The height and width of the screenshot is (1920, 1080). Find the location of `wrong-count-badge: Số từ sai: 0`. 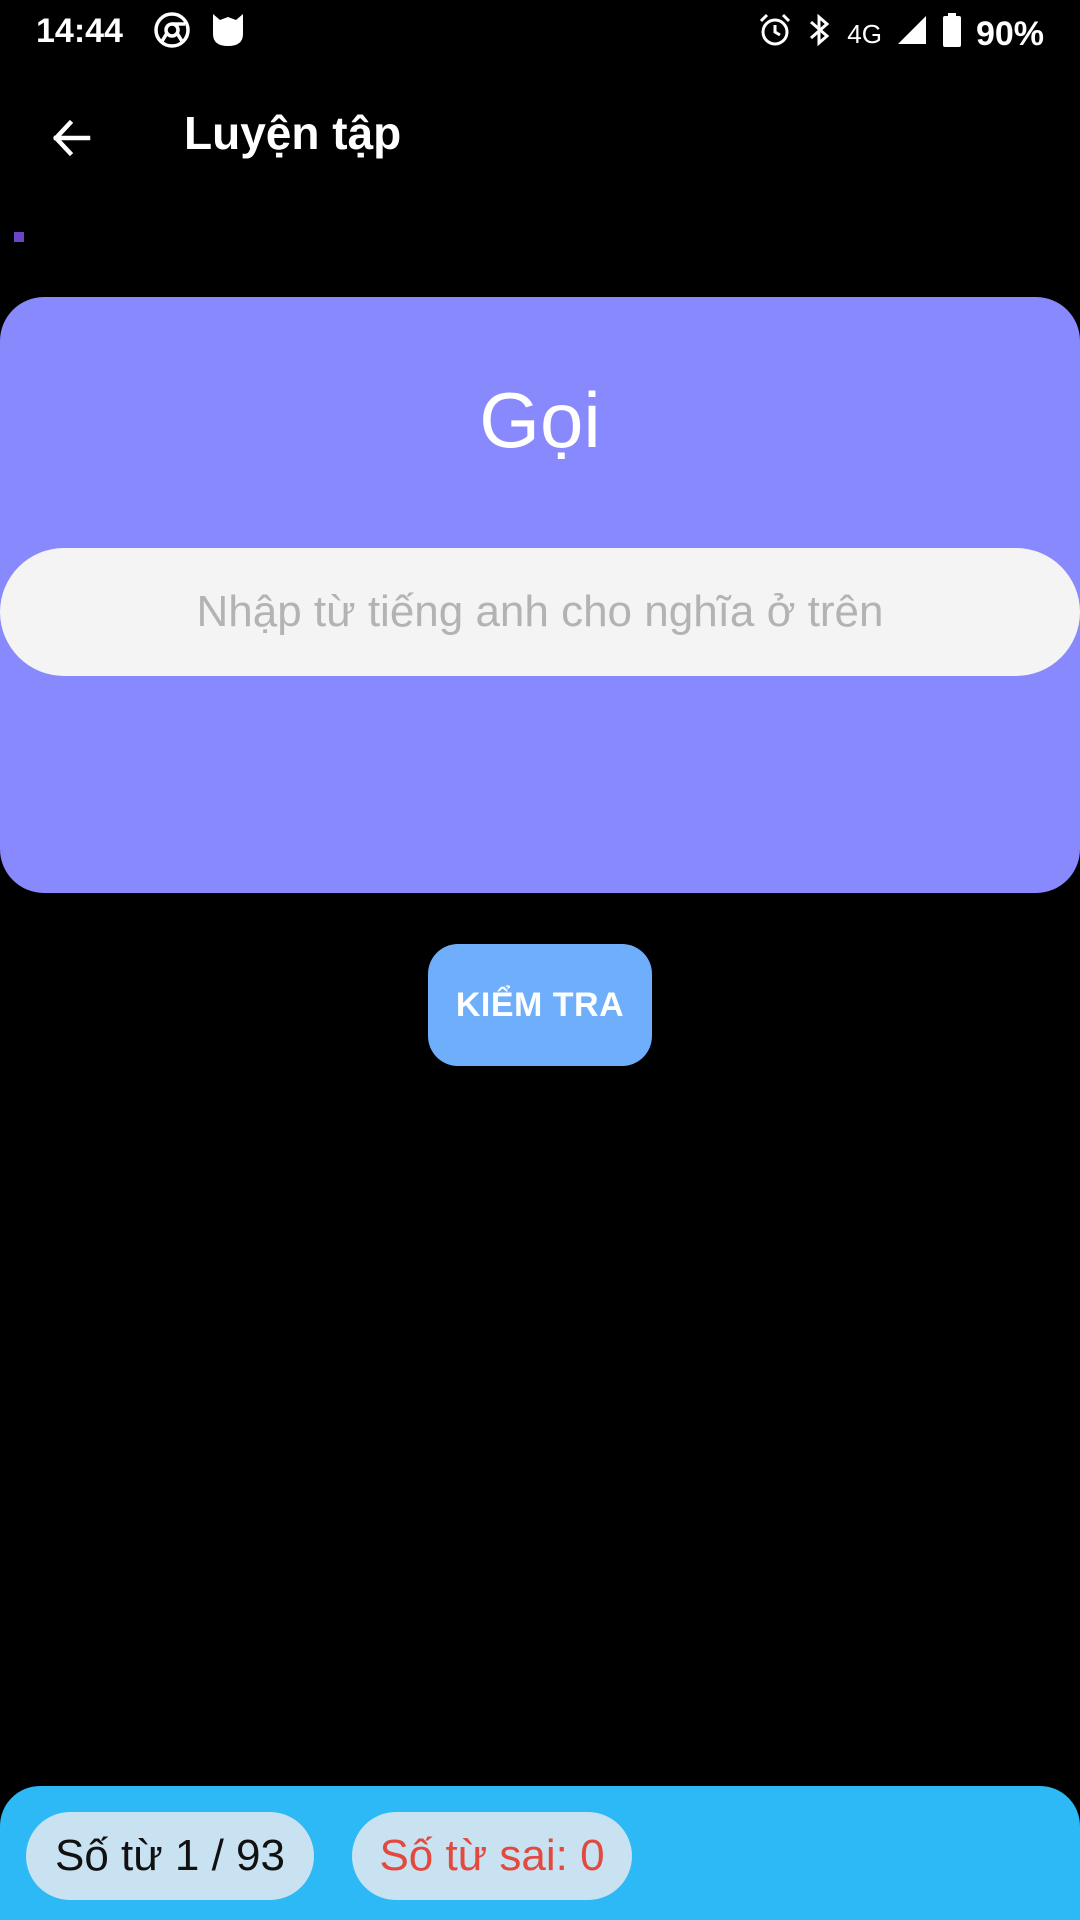

wrong-count-badge: Số từ sai: 0 is located at coordinates (492, 1856).